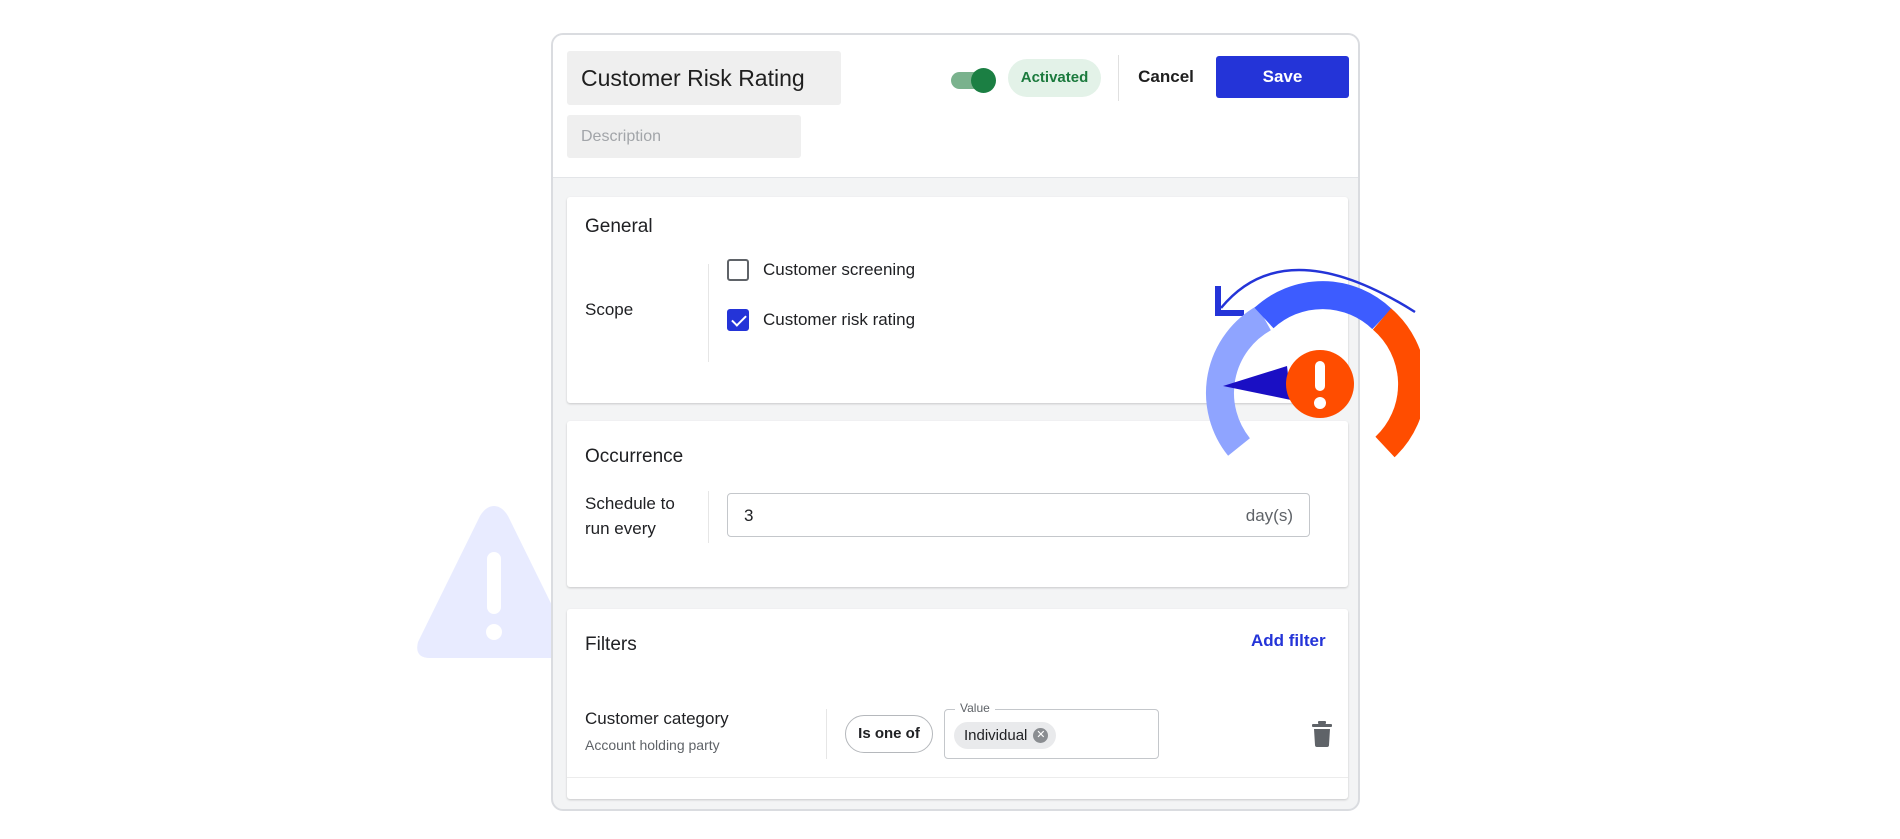 Image resolution: width=1900 pixels, height=839 pixels. What do you see at coordinates (708, 517) in the screenshot?
I see `schedule-divider` at bounding box center [708, 517].